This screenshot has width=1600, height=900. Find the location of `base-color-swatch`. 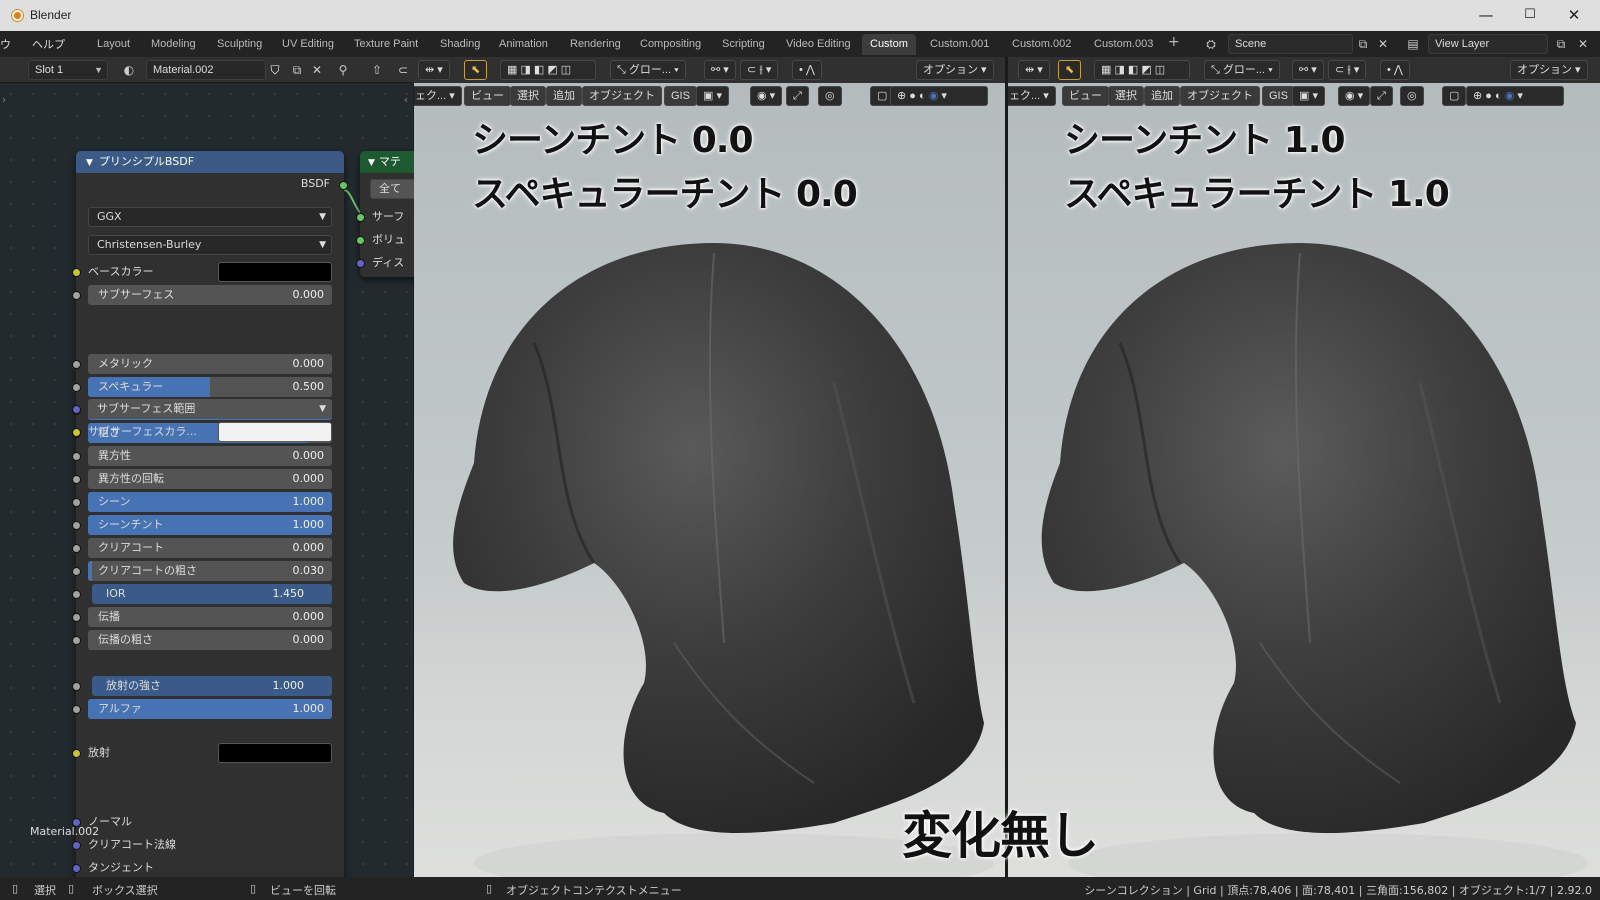

base-color-swatch is located at coordinates (275, 272).